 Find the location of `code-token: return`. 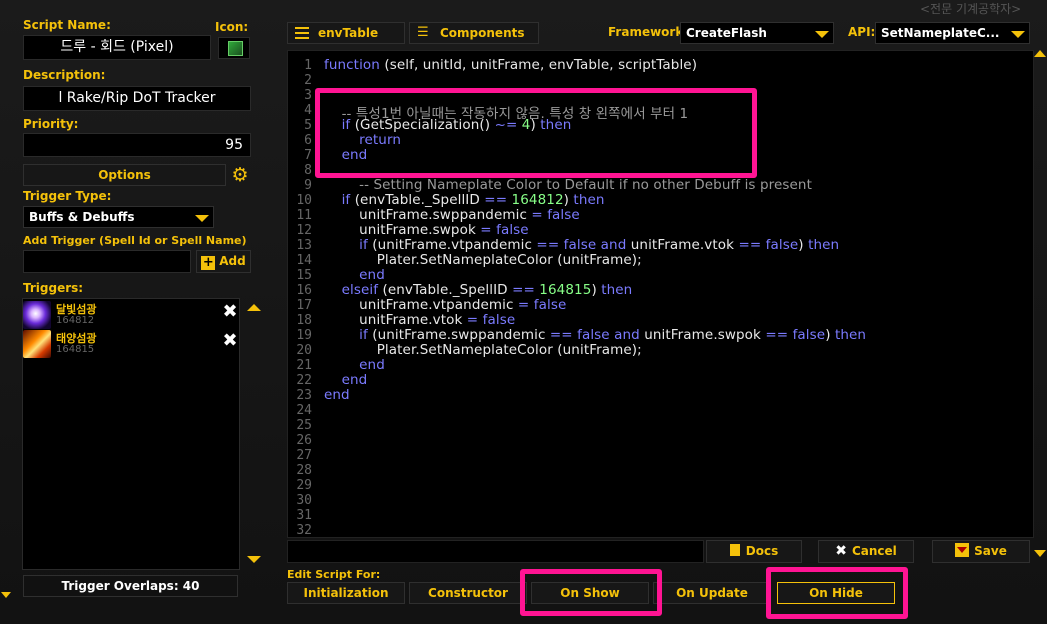

code-token: return is located at coordinates (380, 140).